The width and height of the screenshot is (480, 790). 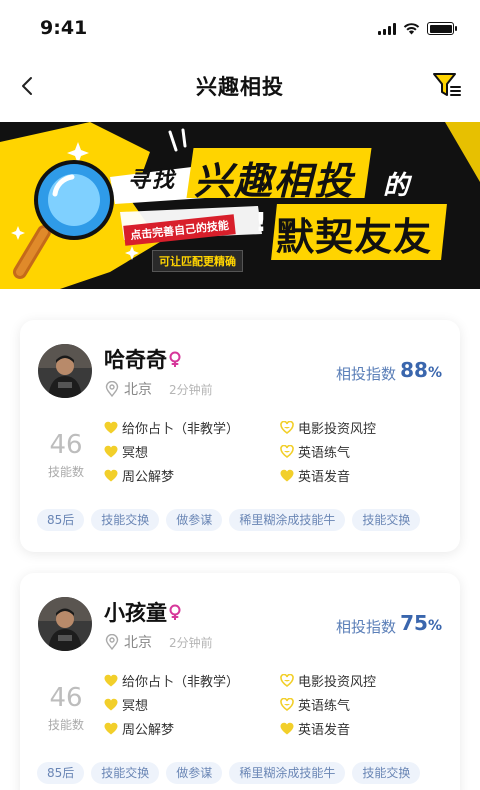 What do you see at coordinates (197, 261) in the screenshot?
I see `banner-tag-match: 可让匹配更精确` at bounding box center [197, 261].